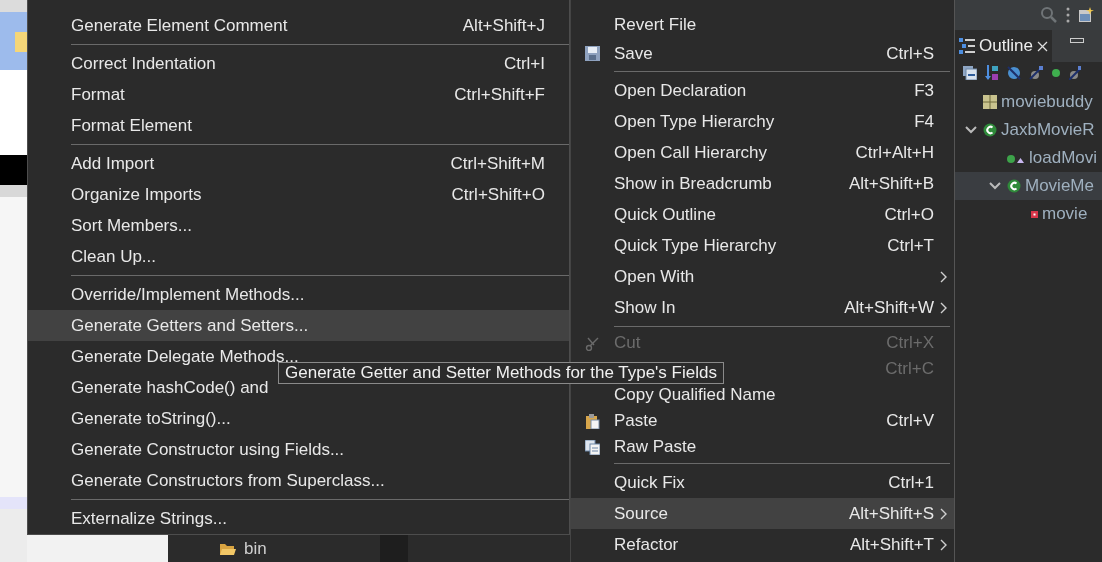  I want to click on open-perspective-icon, so click(1086, 15).